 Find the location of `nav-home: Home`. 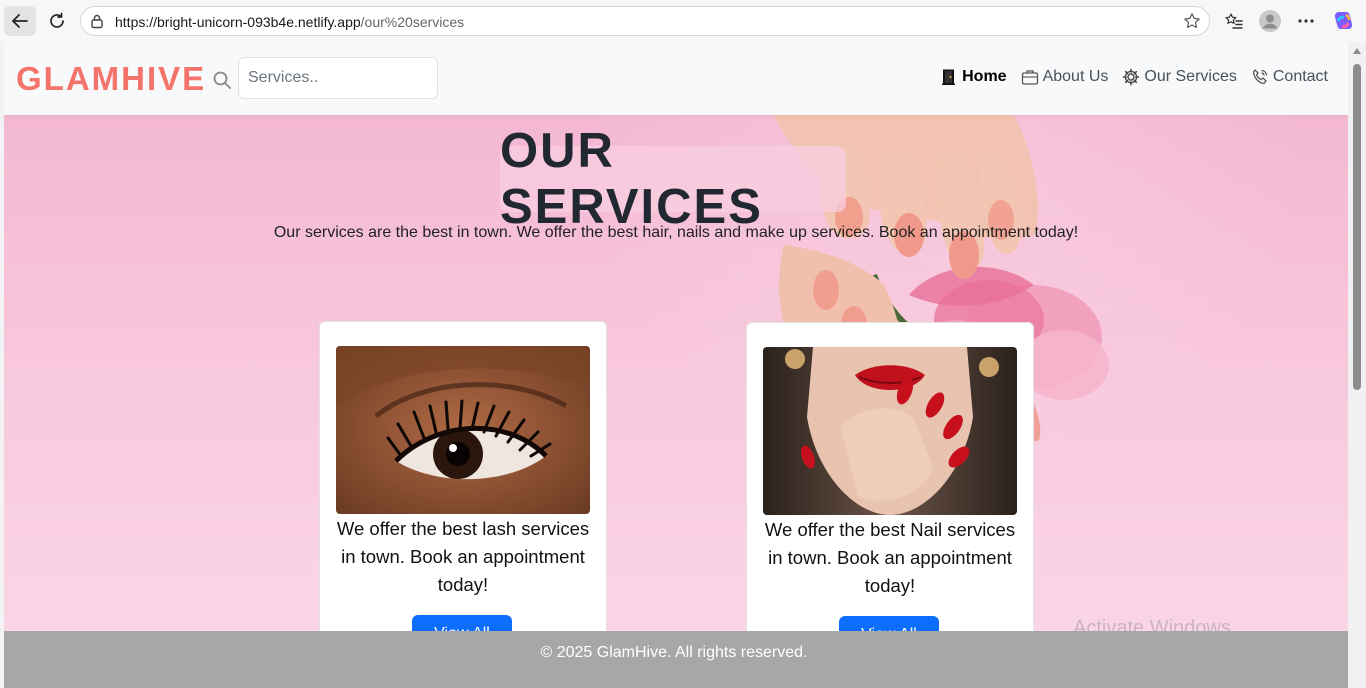

nav-home: Home is located at coordinates (973, 77).